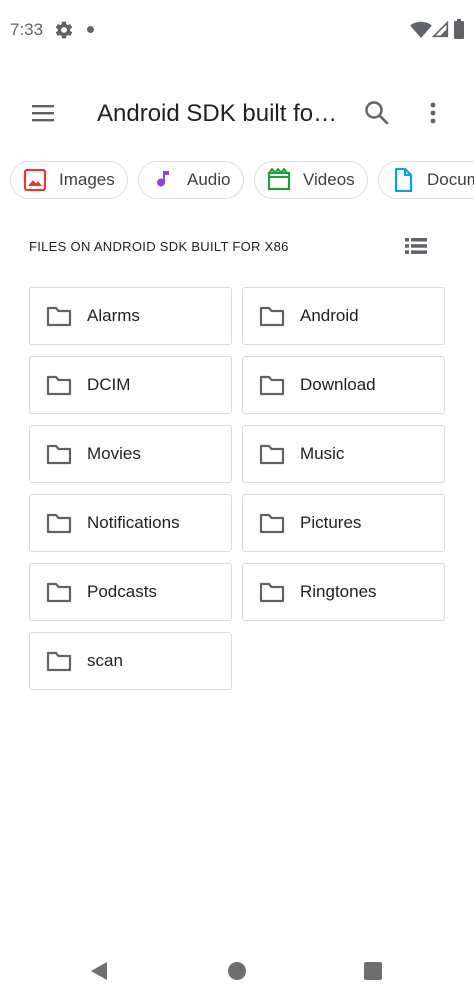 The image size is (474, 1000). What do you see at coordinates (163, 179) in the screenshot?
I see `music-note-icon` at bounding box center [163, 179].